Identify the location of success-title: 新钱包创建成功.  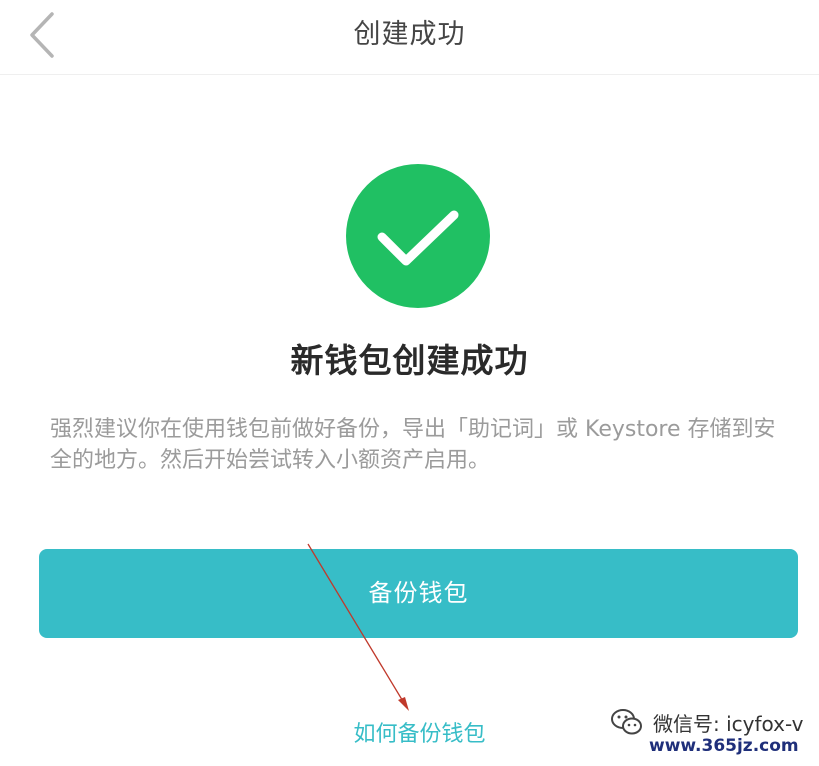
(409, 360).